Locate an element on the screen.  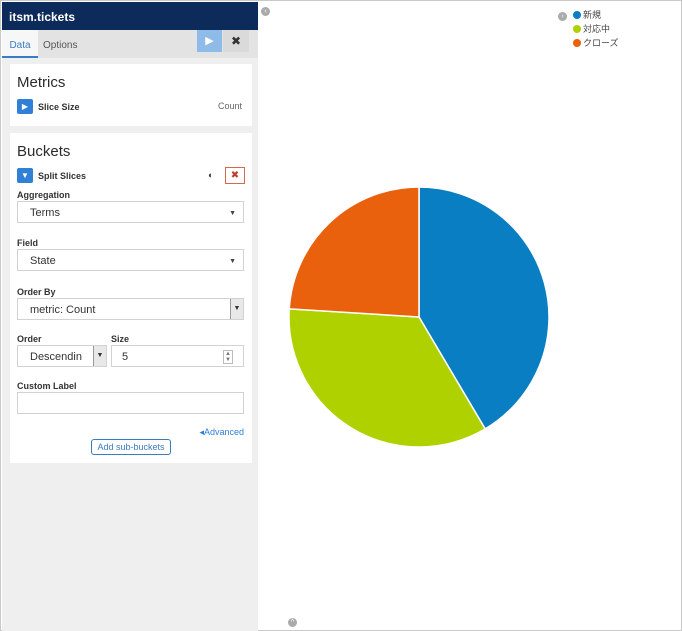
aggregation-select: Terms ▼ is located at coordinates (130, 212).